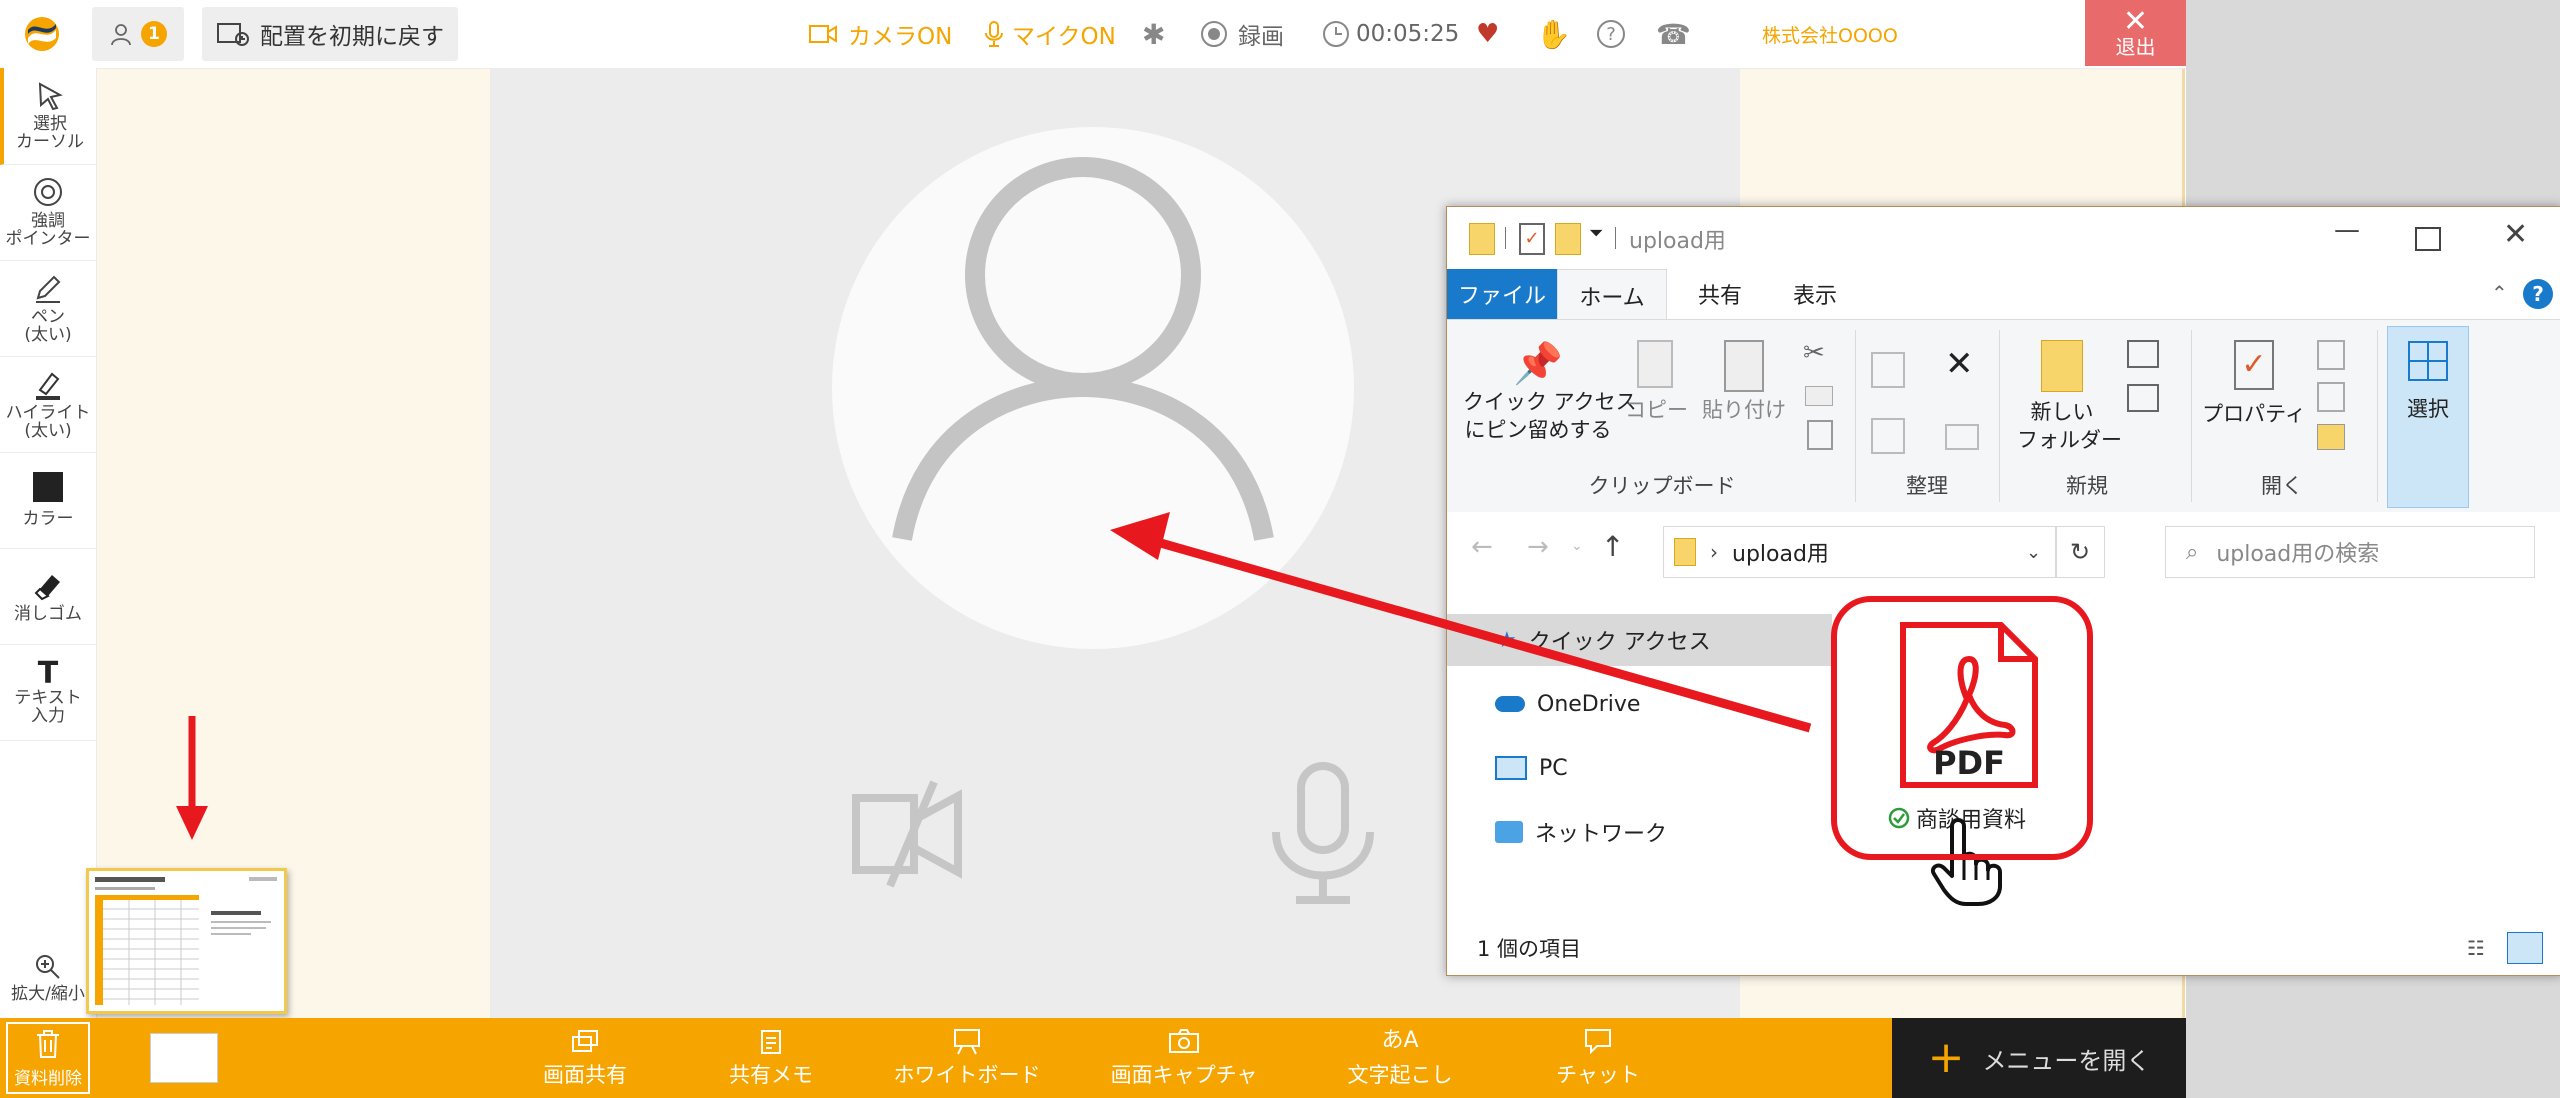 This screenshot has height=1098, width=2560. What do you see at coordinates (2515, 234) in the screenshot?
I see `close-window-button: ✕` at bounding box center [2515, 234].